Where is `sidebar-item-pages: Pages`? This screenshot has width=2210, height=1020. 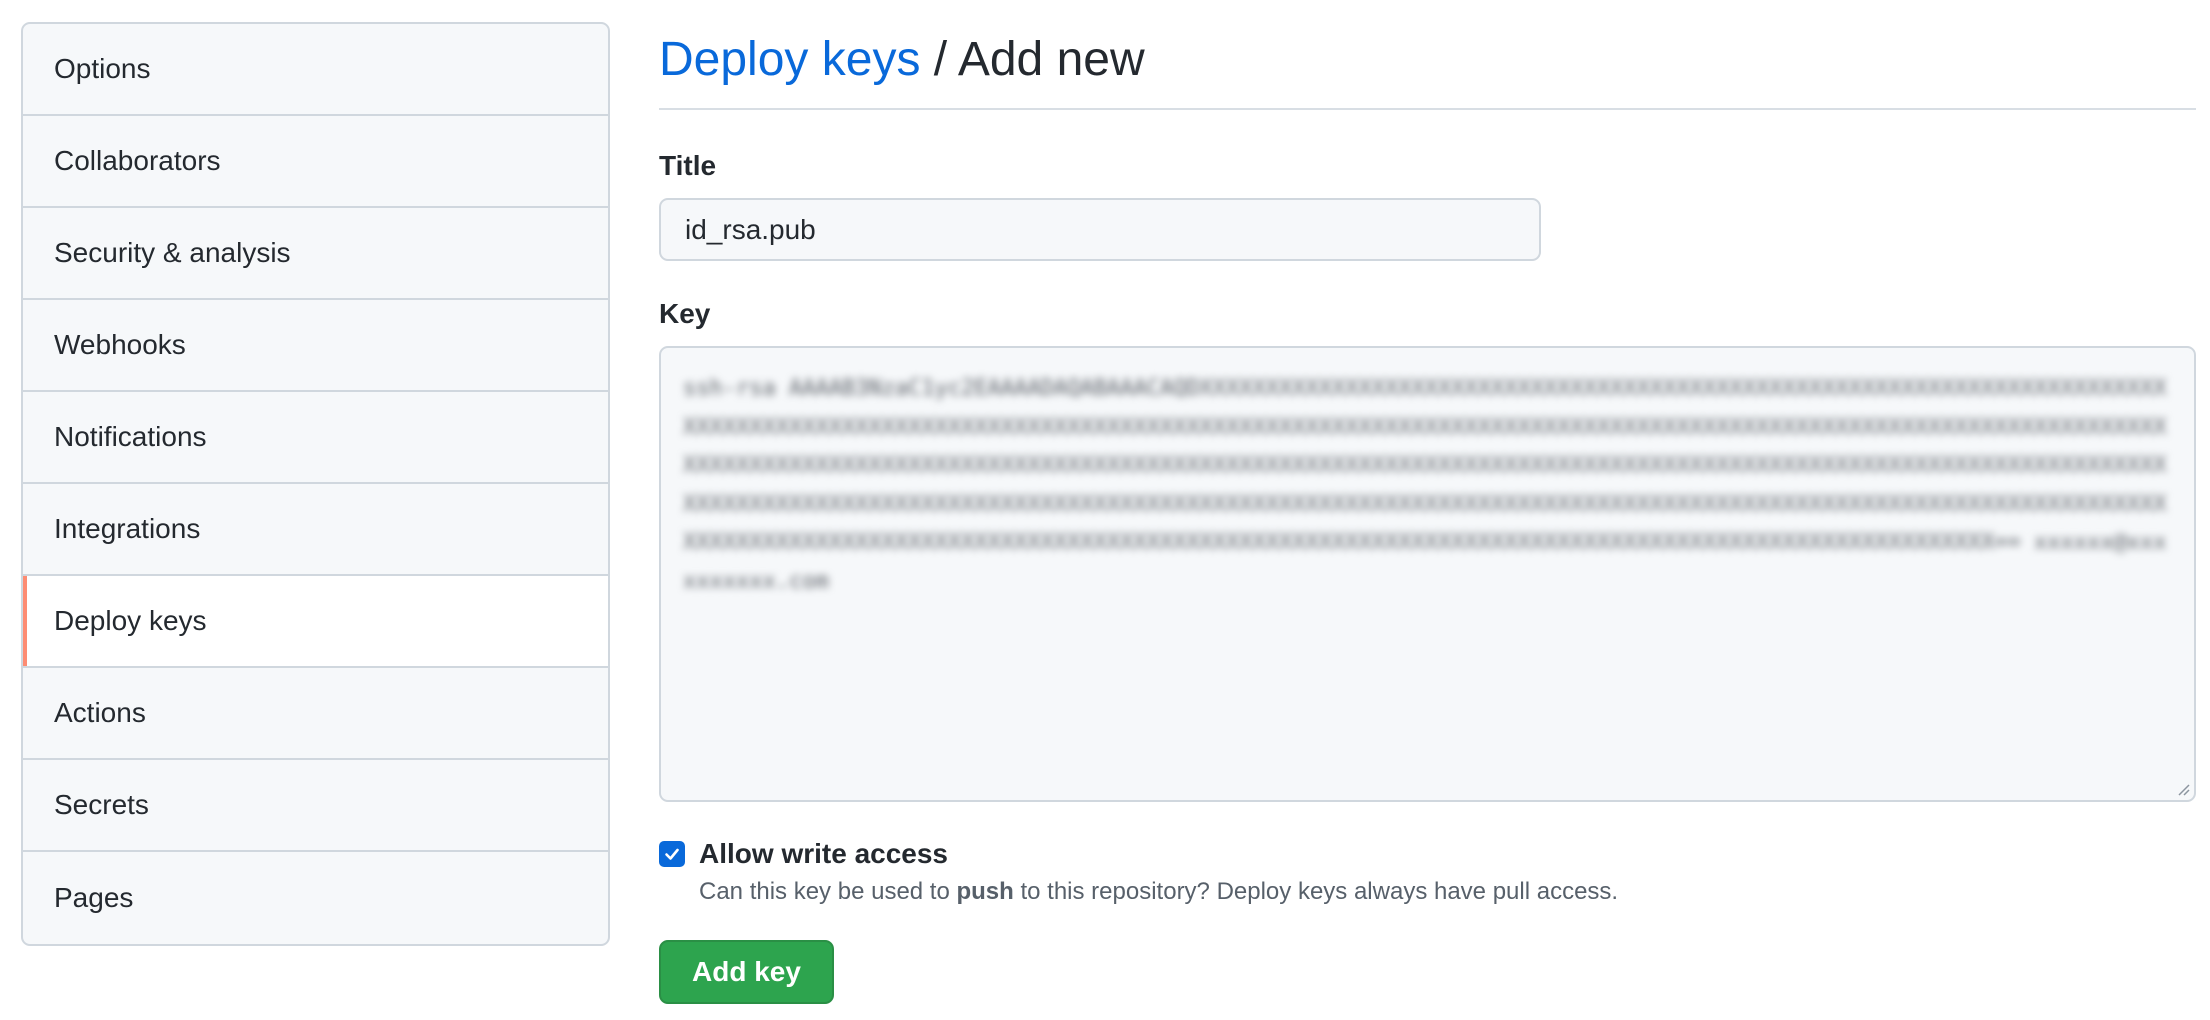
sidebar-item-pages: Pages is located at coordinates (315, 898).